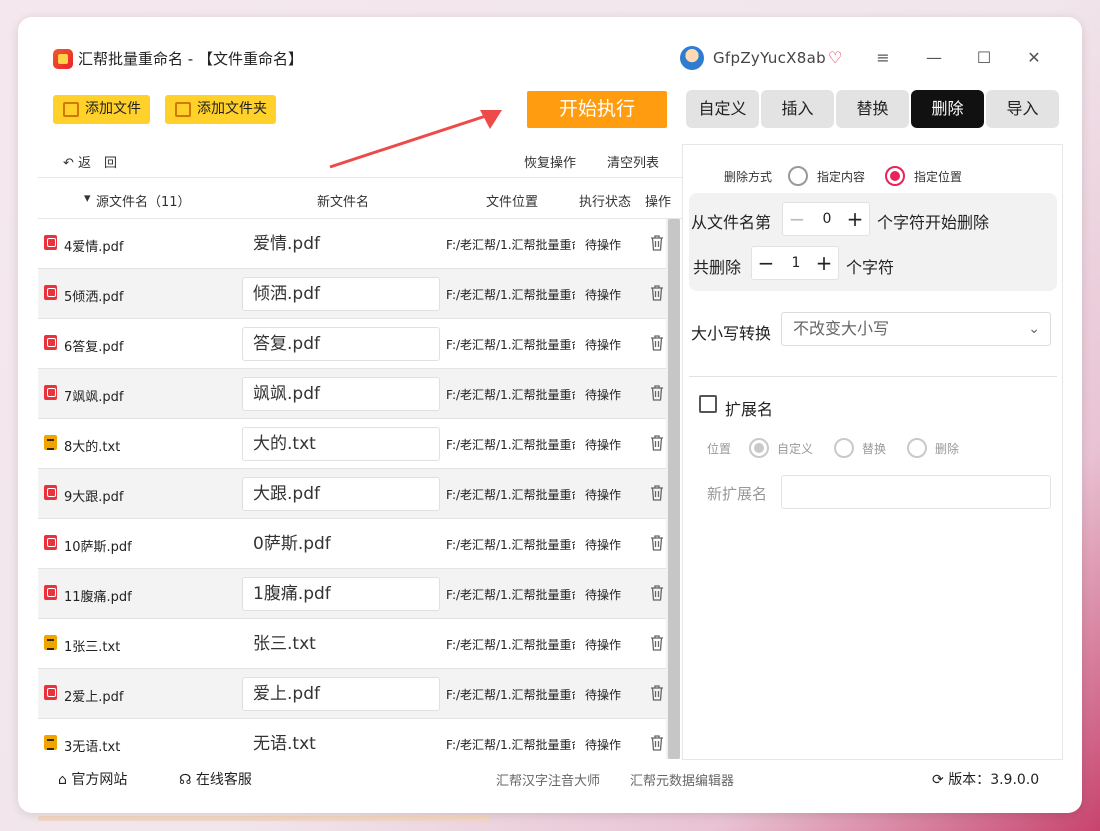  Describe the element at coordinates (94, 347) in the screenshot. I see `source-name: 6答复.pdf` at that location.